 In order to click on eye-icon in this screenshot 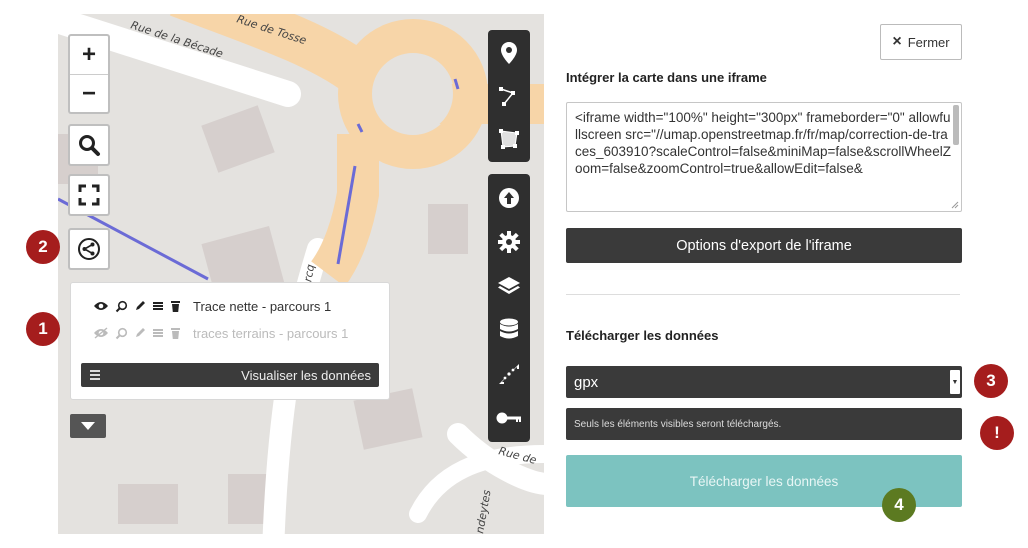, I will do `click(101, 306)`.